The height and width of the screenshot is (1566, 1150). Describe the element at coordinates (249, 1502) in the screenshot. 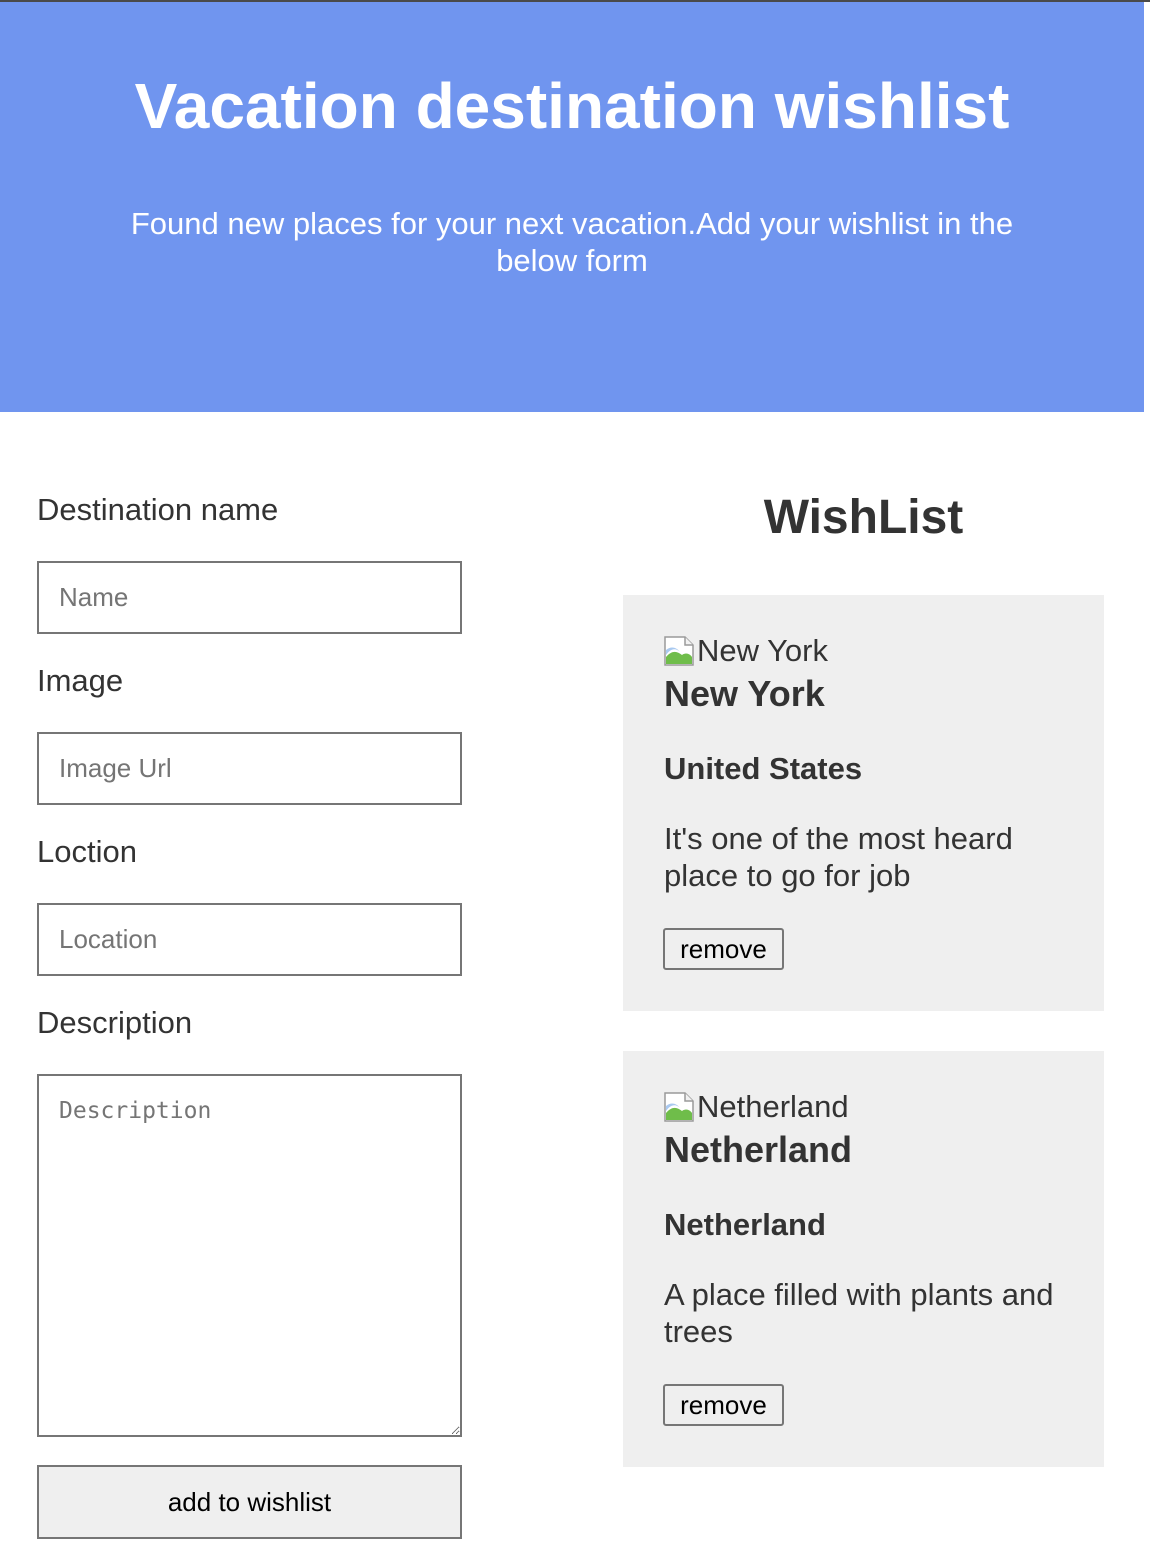

I see `add-to-wishlist-button: add to wishlist` at that location.